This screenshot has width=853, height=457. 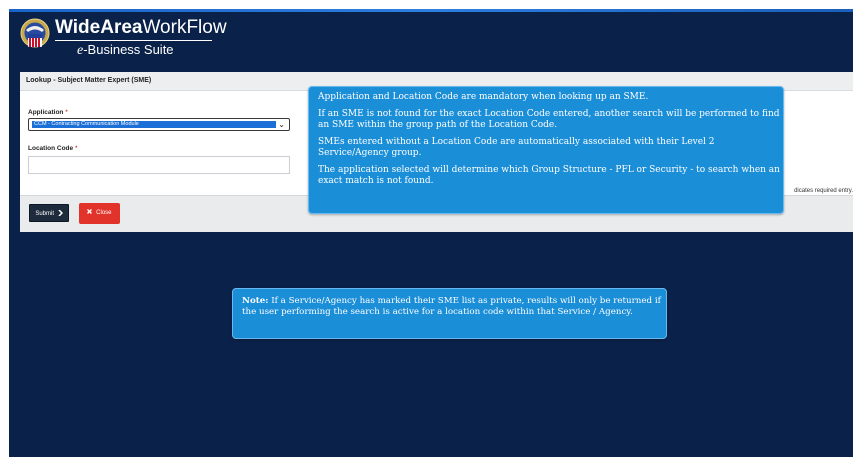 What do you see at coordinates (99, 27) in the screenshot?
I see `brand-bold: WideArea` at bounding box center [99, 27].